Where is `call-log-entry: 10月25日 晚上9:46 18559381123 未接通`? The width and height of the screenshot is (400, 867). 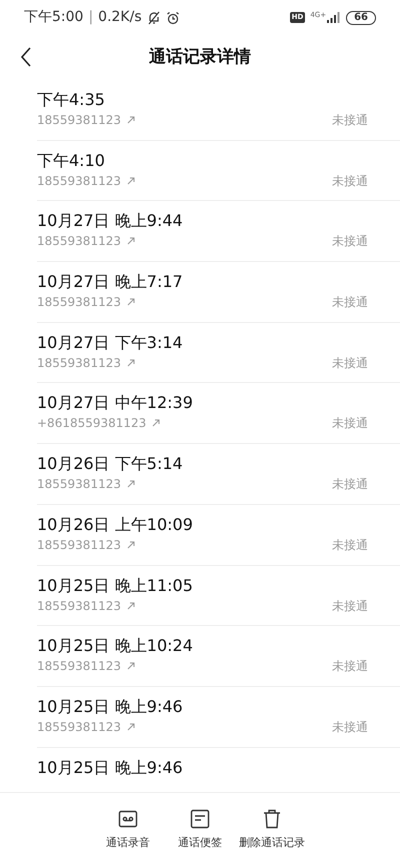 call-log-entry: 10月25日 晚上9:46 18559381123 未接通 is located at coordinates (218, 717).